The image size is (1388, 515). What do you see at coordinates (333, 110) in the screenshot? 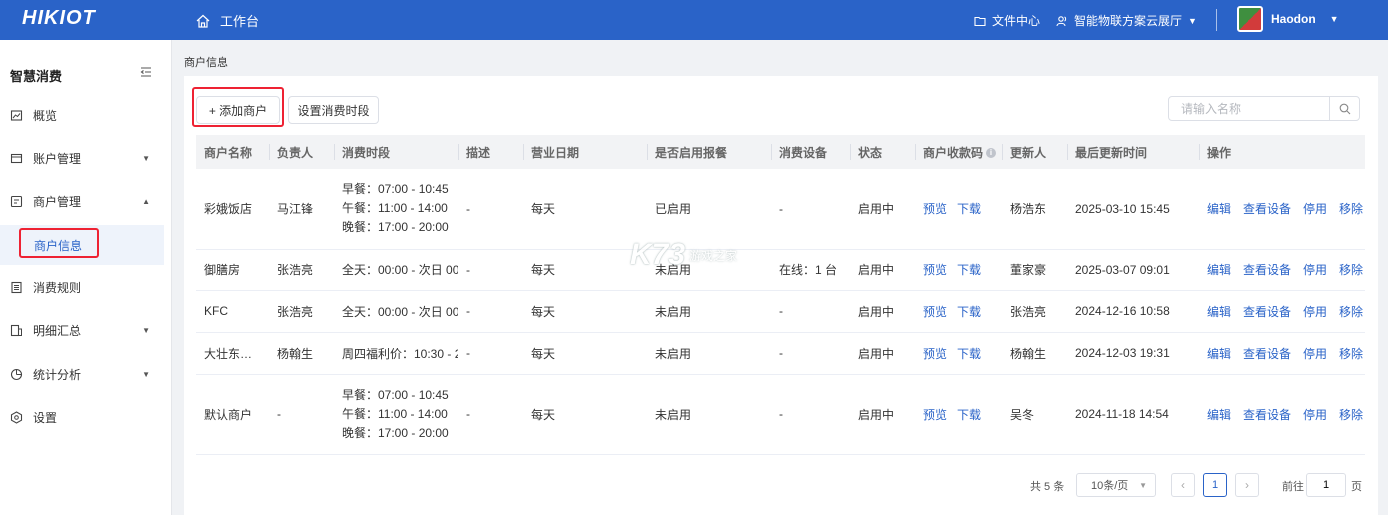
I see `set-period-button: 设置消费时段` at bounding box center [333, 110].